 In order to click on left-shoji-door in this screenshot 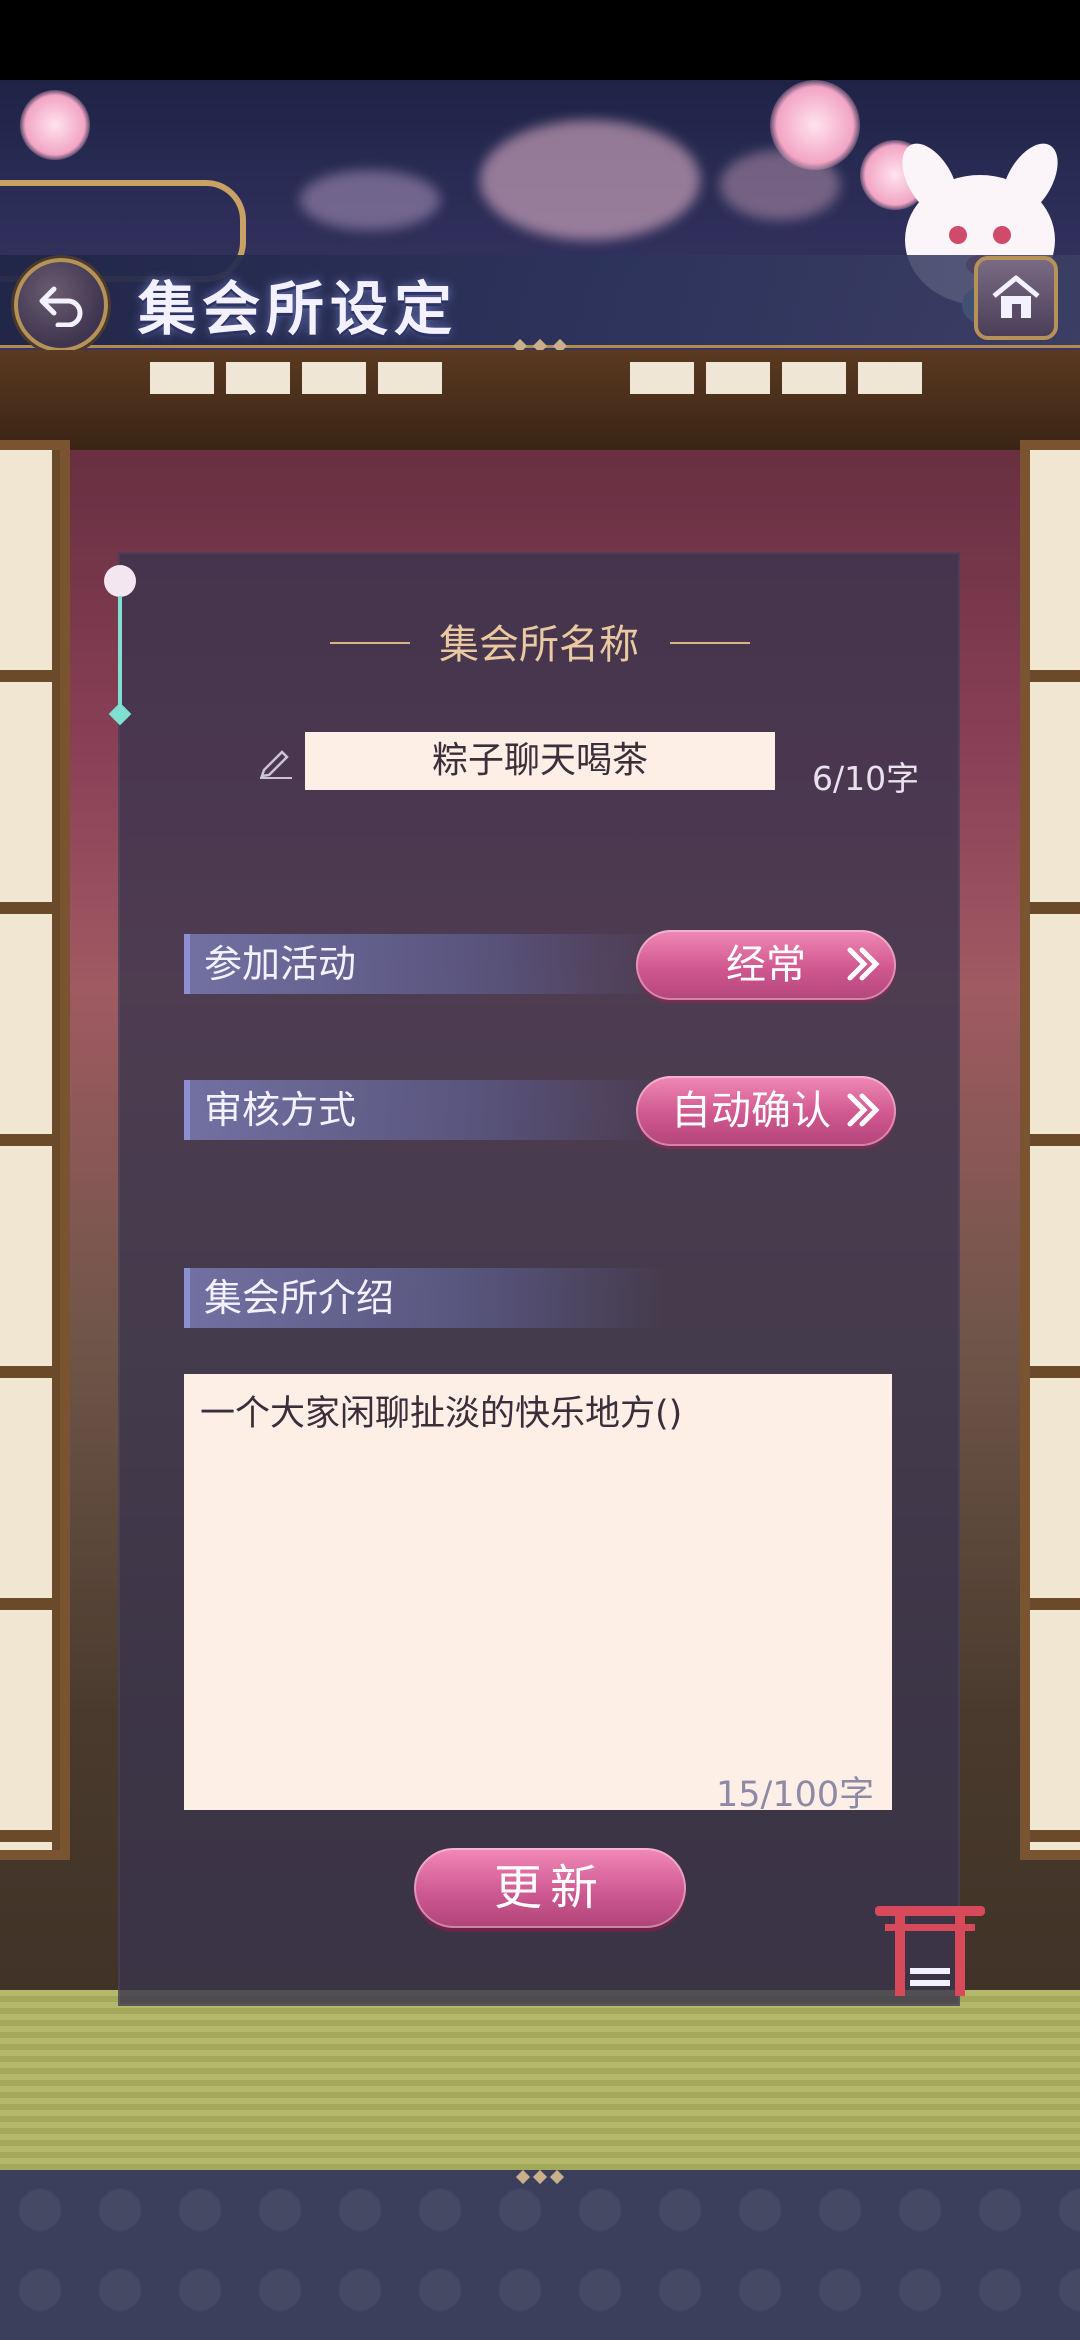, I will do `click(35, 1150)`.